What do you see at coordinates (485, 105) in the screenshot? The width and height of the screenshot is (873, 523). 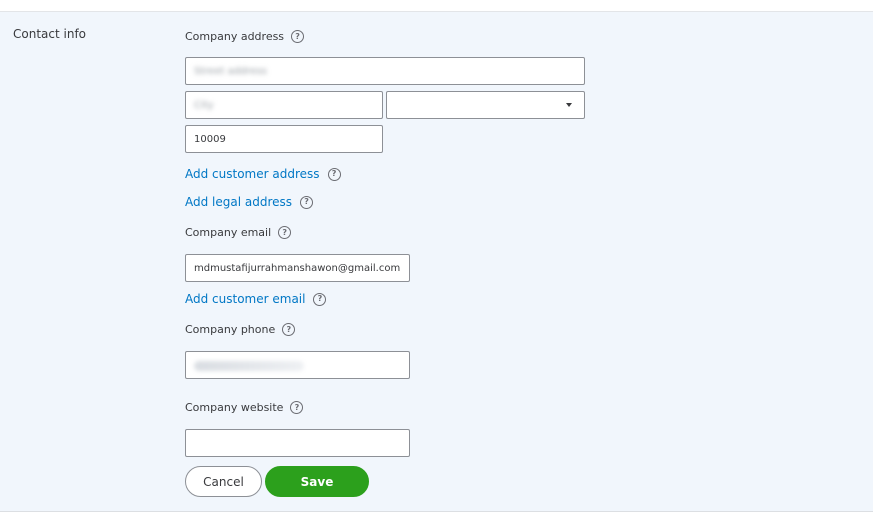 I see `state-select` at bounding box center [485, 105].